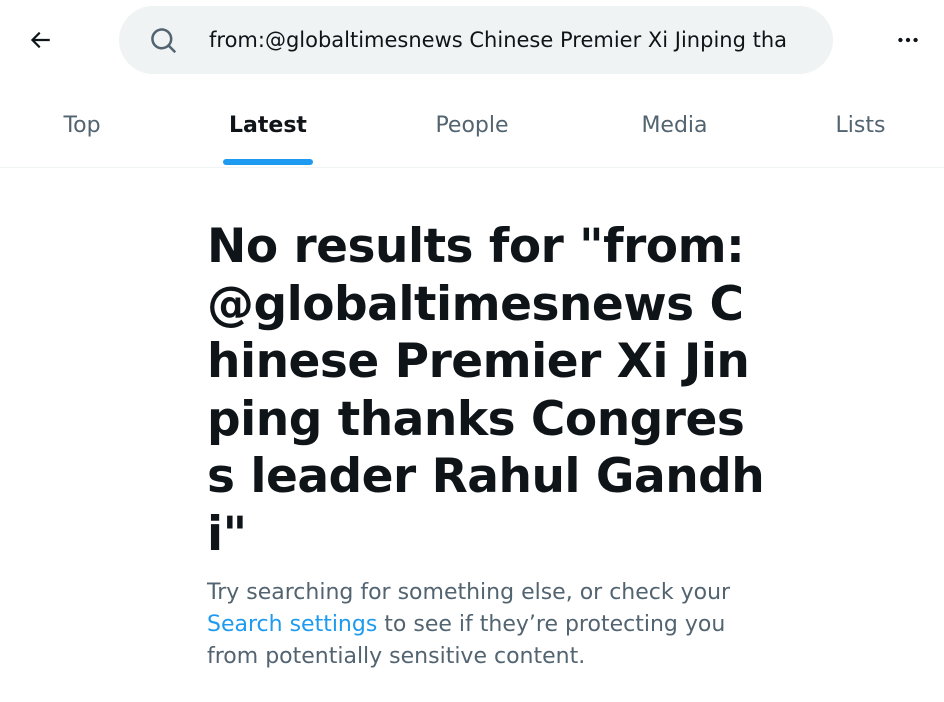 The height and width of the screenshot is (702, 944). I want to click on arrow-left-icon, so click(40, 40).